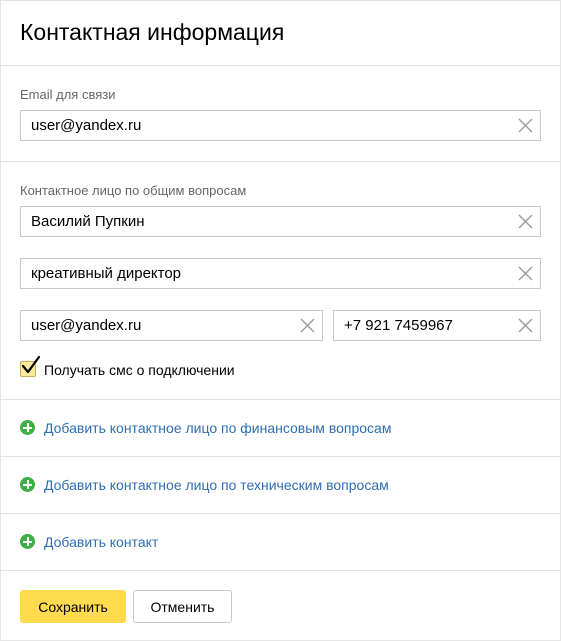  What do you see at coordinates (101, 542) in the screenshot?
I see `add-contact-label: Добавить контакт` at bounding box center [101, 542].